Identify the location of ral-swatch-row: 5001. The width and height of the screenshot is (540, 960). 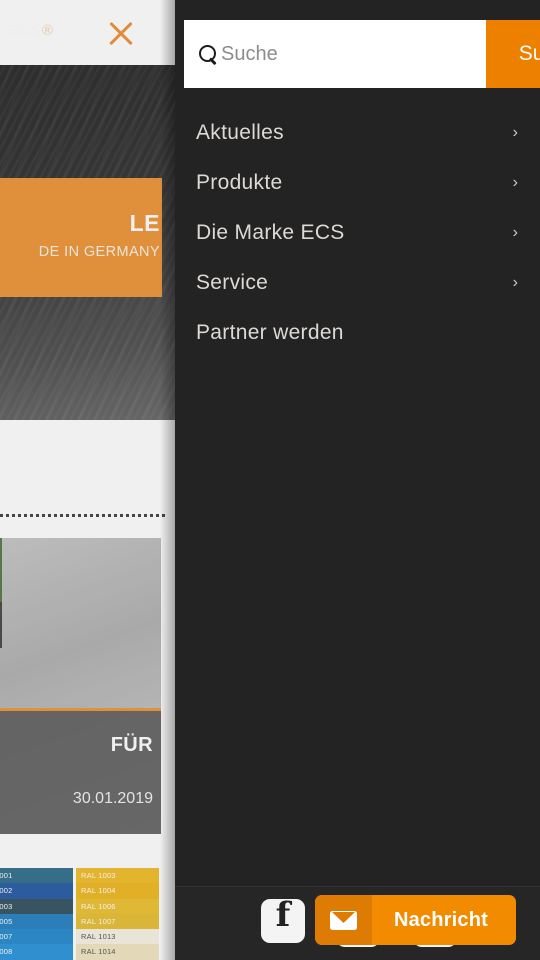
(36, 876).